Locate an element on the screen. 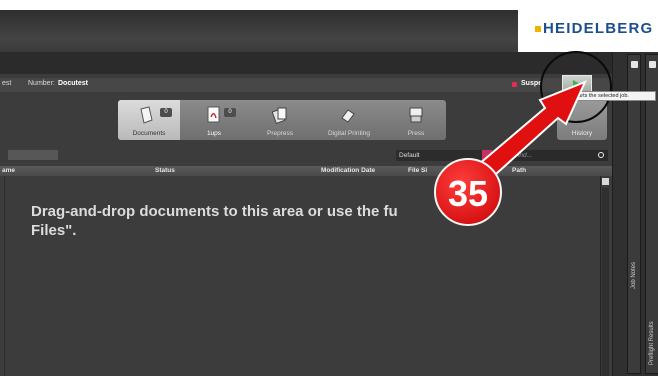 The width and height of the screenshot is (658, 376). callout-number-badge: 35 is located at coordinates (468, 192).